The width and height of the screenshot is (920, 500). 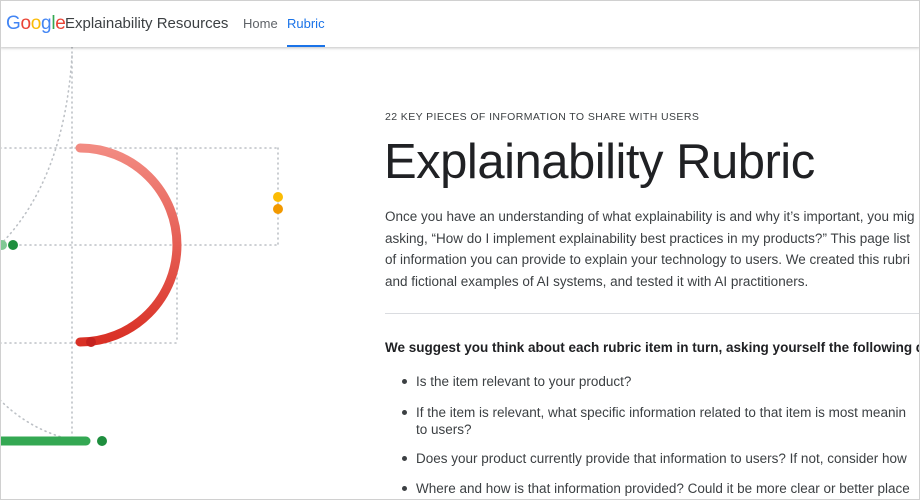 What do you see at coordinates (260, 23) in the screenshot?
I see `nav-tab-home: Home` at bounding box center [260, 23].